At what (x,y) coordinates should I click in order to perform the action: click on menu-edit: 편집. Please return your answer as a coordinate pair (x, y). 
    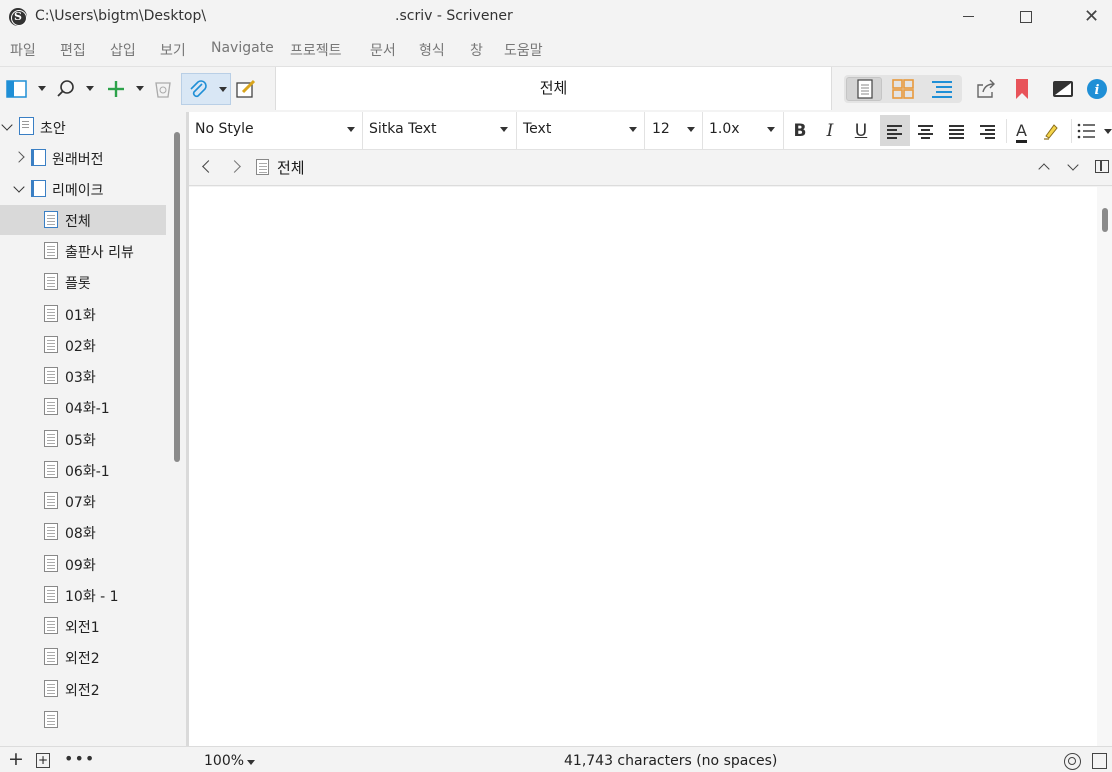
    Looking at the image, I should click on (73, 50).